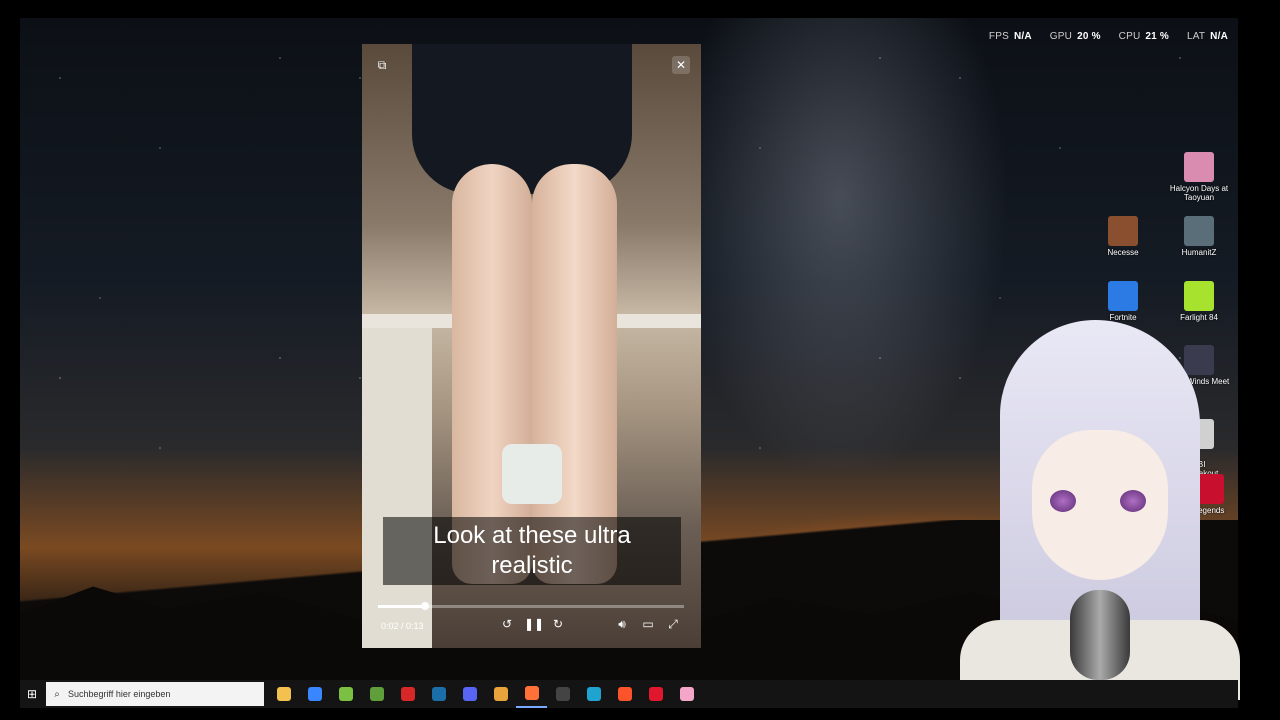 The height and width of the screenshot is (720, 1280). What do you see at coordinates (500, 694) in the screenshot?
I see `taskbar-app-chrome-icon` at bounding box center [500, 694].